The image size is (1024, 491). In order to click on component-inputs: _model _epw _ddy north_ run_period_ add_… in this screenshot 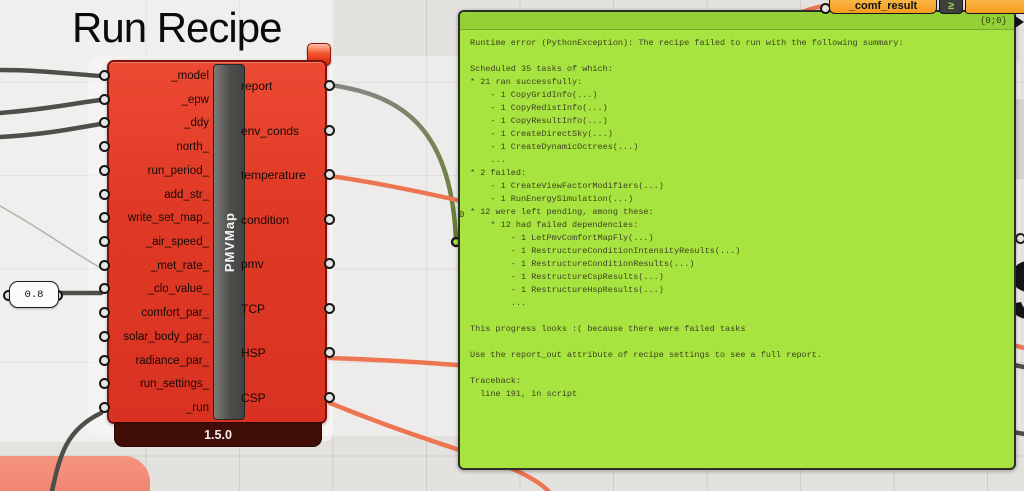, I will do `click(156, 242)`.